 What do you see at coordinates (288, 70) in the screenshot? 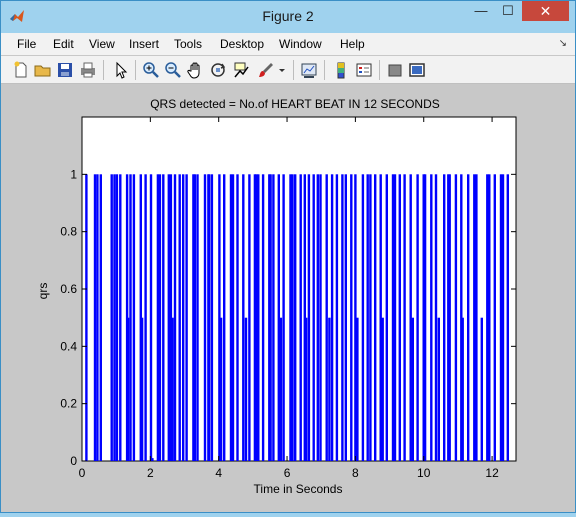
I see `figure-toolbar` at bounding box center [288, 70].